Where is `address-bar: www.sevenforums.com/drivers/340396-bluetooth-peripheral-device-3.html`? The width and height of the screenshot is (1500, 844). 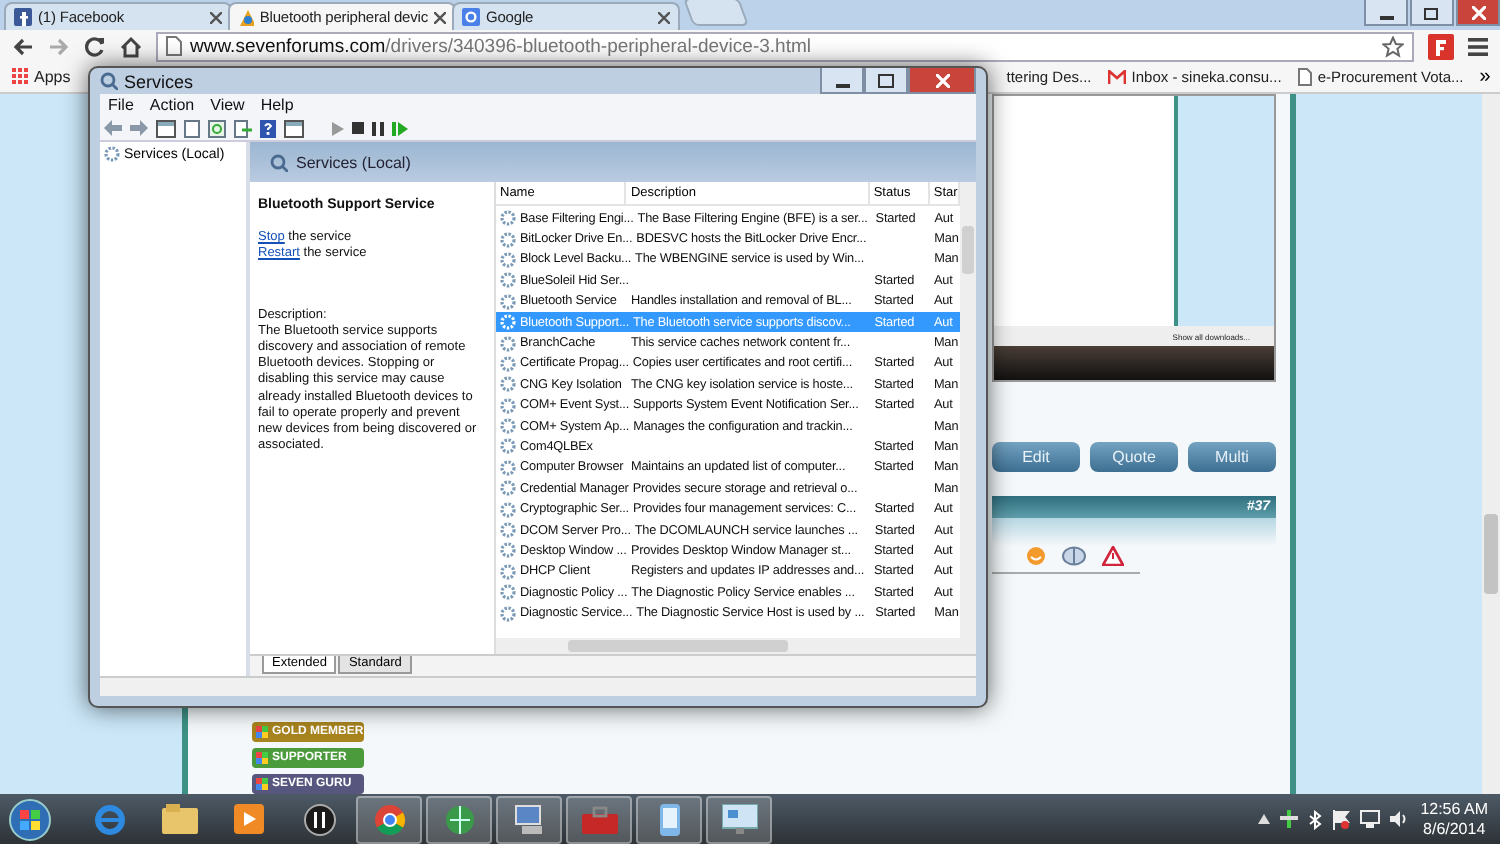
address-bar: www.sevenforums.com/drivers/340396-bluetooth-peripheral-device-3.html is located at coordinates (785, 46).